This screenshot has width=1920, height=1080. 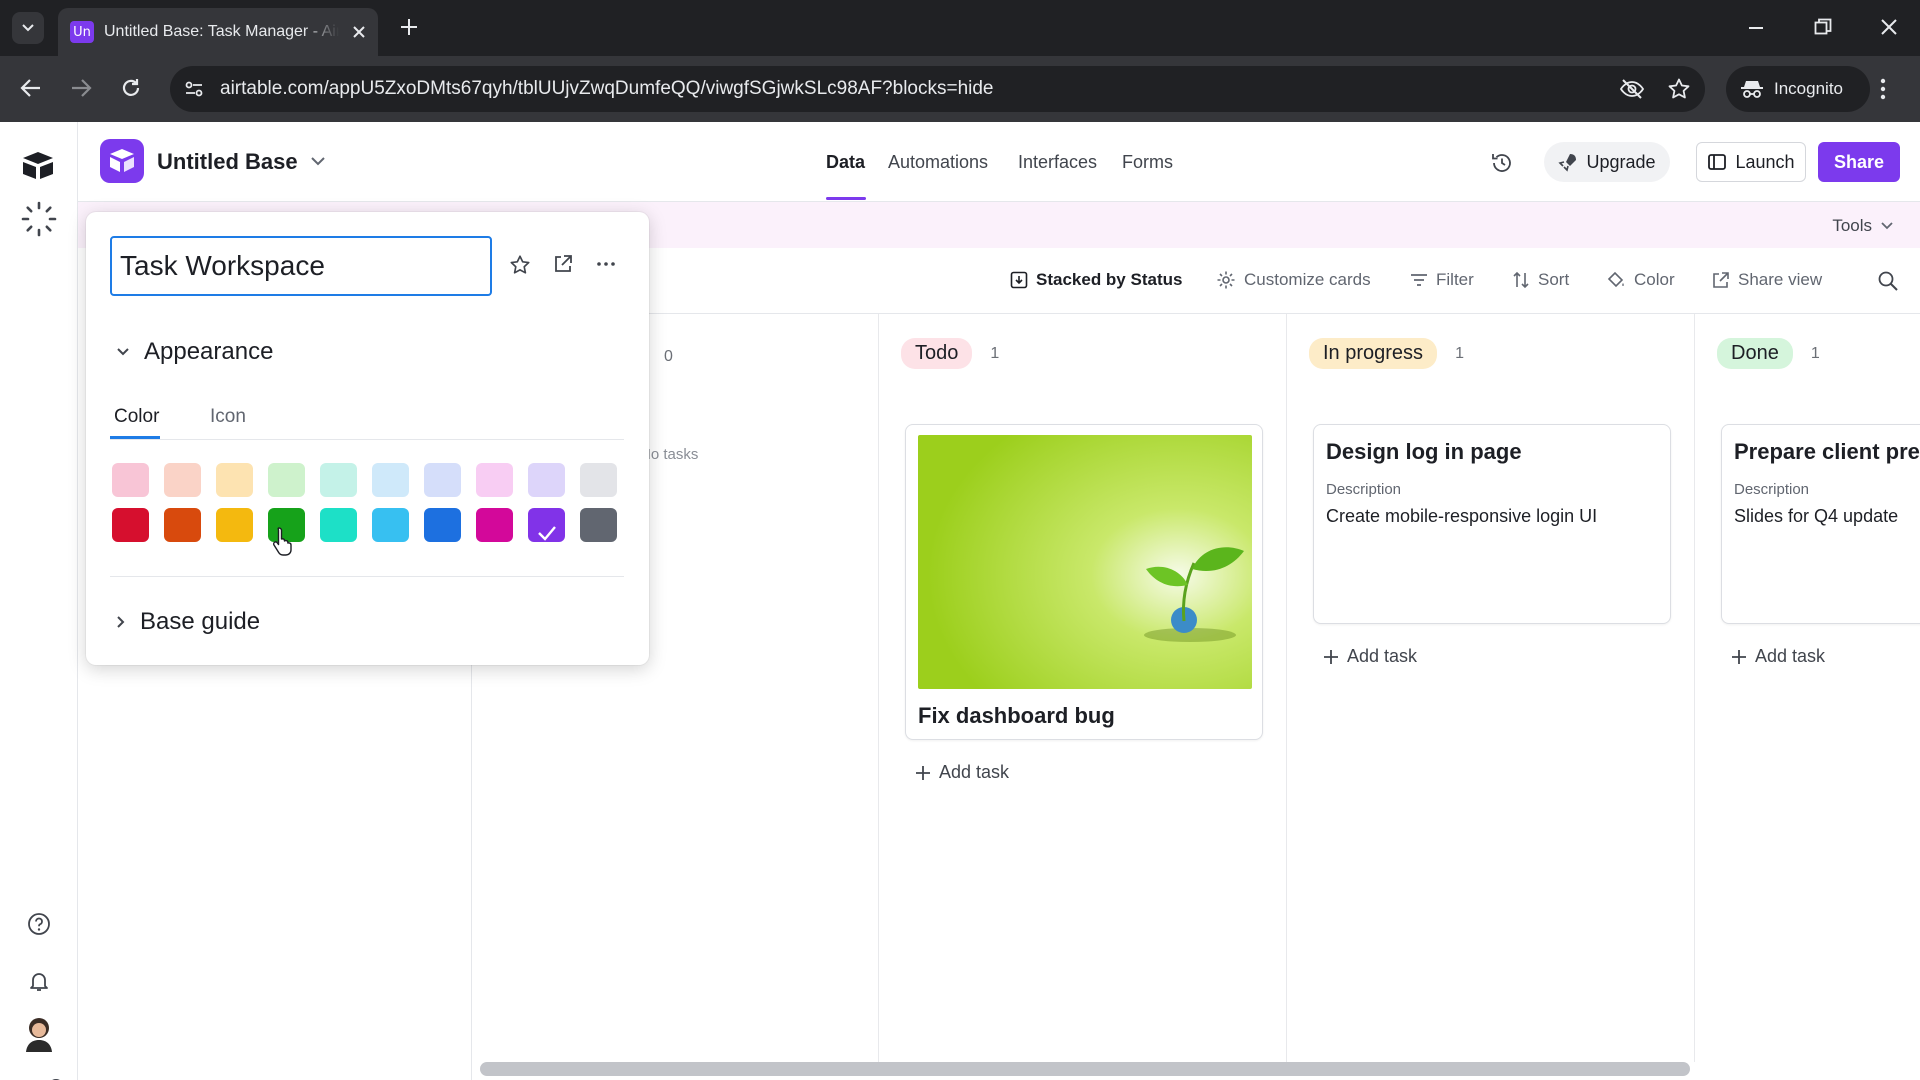 What do you see at coordinates (845, 162) in the screenshot?
I see `tab-data: Data` at bounding box center [845, 162].